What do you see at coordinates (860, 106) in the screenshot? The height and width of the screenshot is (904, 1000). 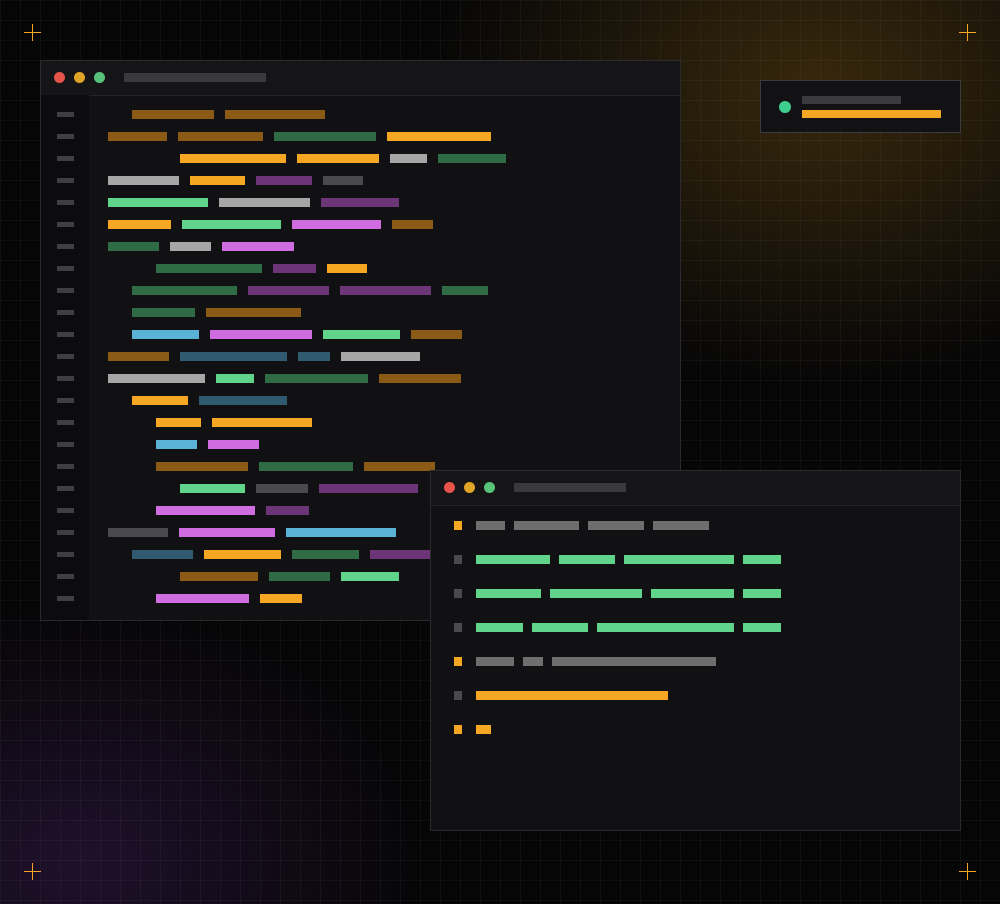 I see `notification-toast` at bounding box center [860, 106].